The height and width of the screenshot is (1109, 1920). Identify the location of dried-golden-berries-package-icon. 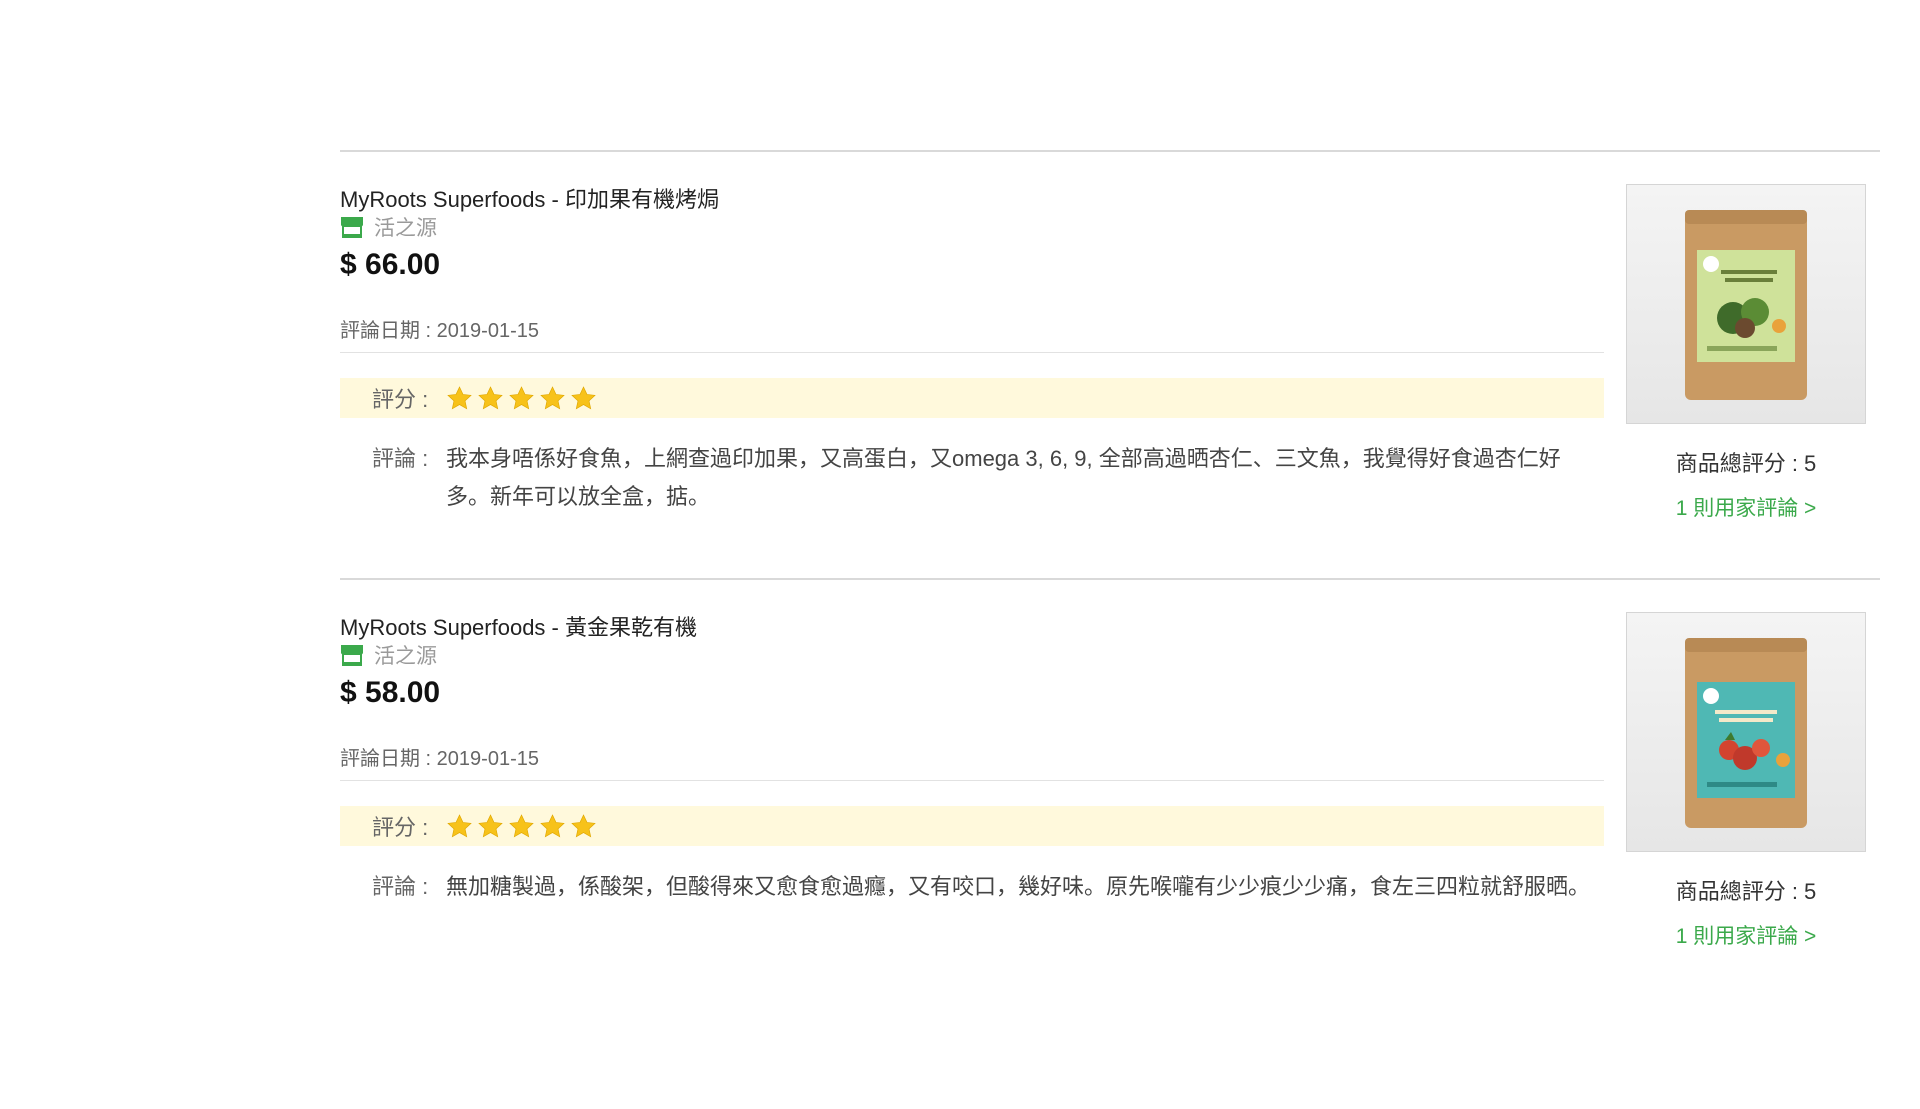
(1746, 733).